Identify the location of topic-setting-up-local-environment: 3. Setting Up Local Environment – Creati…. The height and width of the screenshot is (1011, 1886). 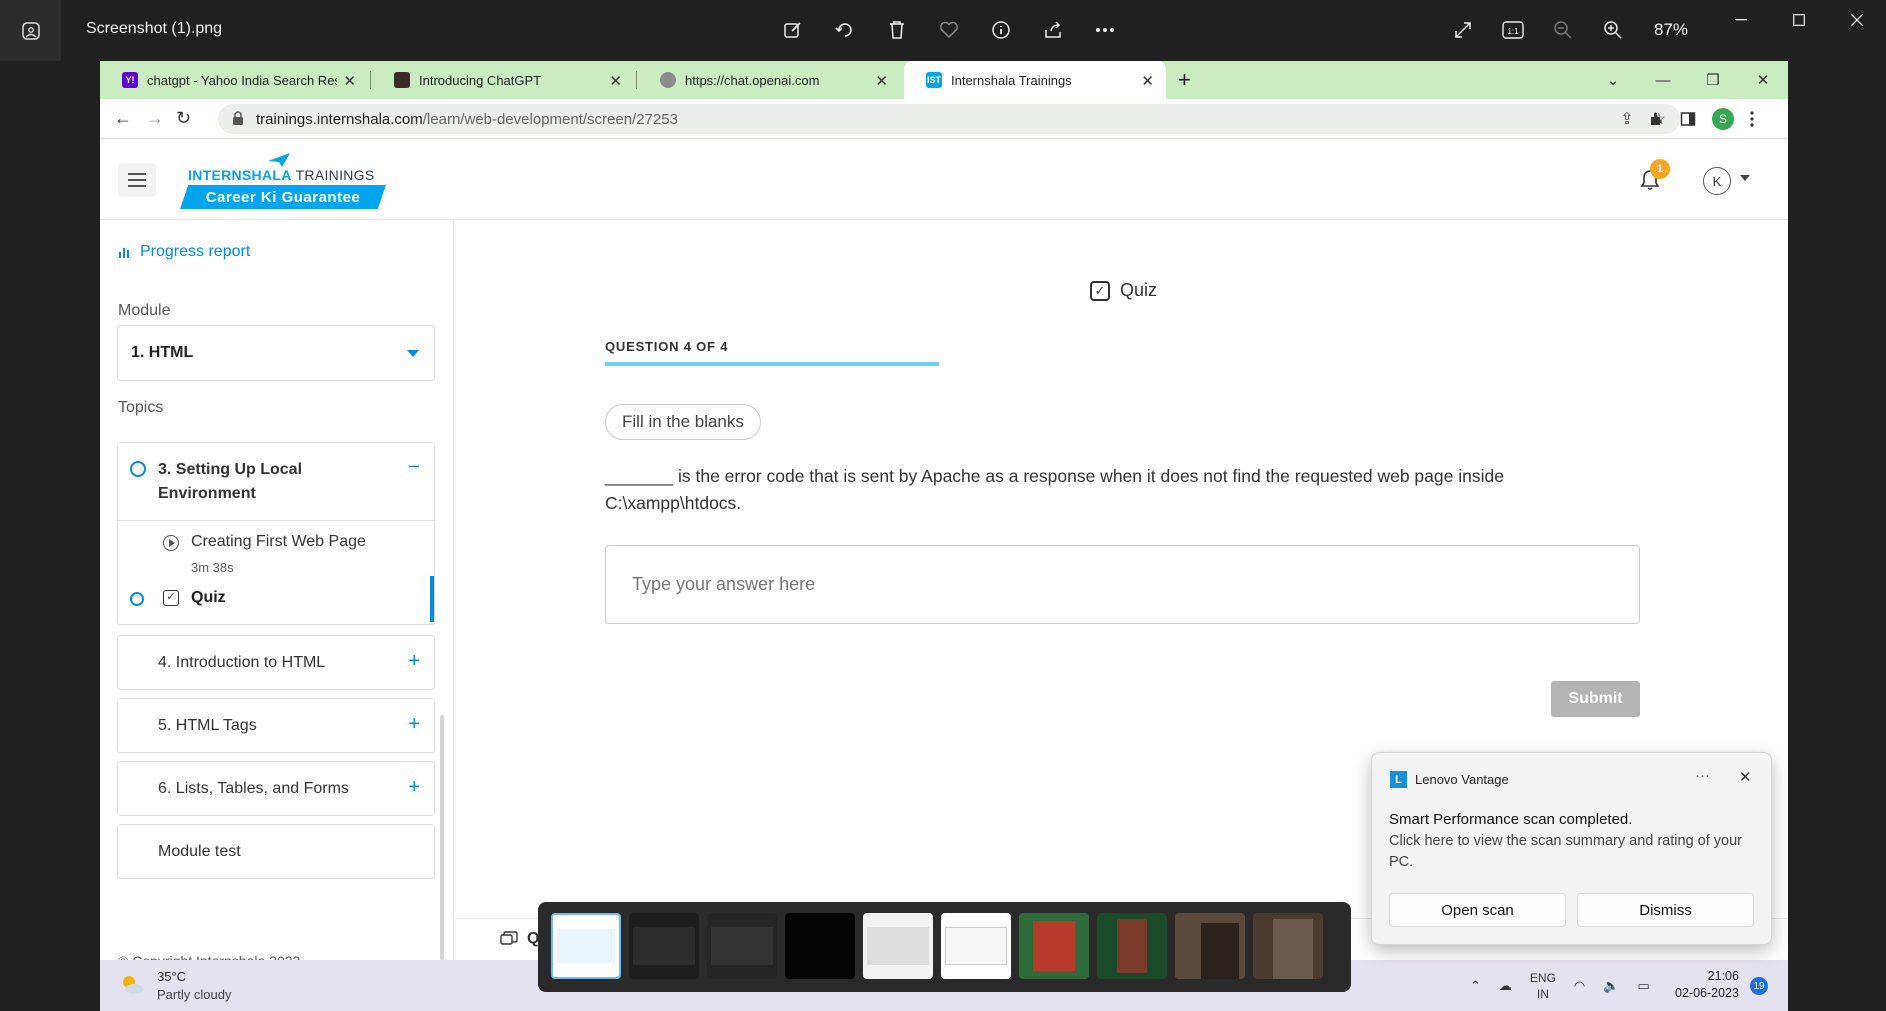
(276, 533).